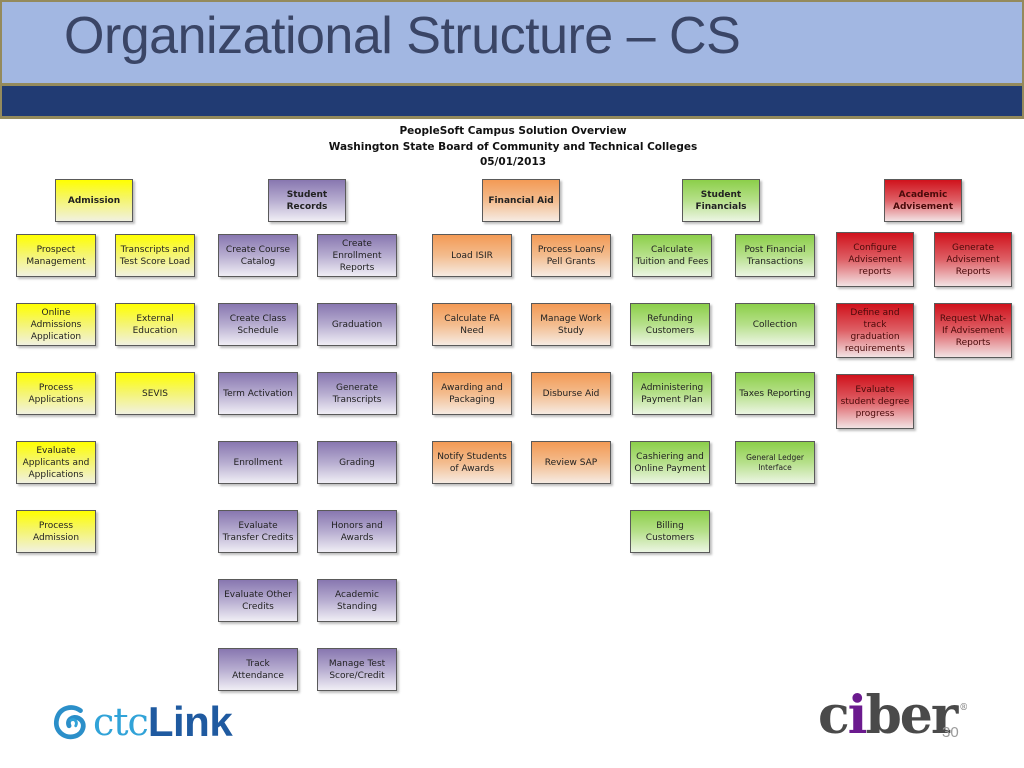 This screenshot has height=768, width=1024. What do you see at coordinates (512, 102) in the screenshot?
I see `navy-divider-band` at bounding box center [512, 102].